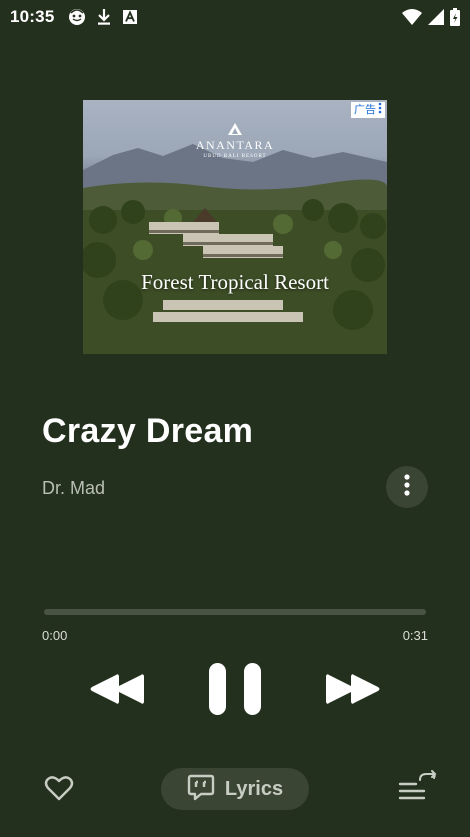  I want to click on status-bar: 10:35, so click(235, 17).